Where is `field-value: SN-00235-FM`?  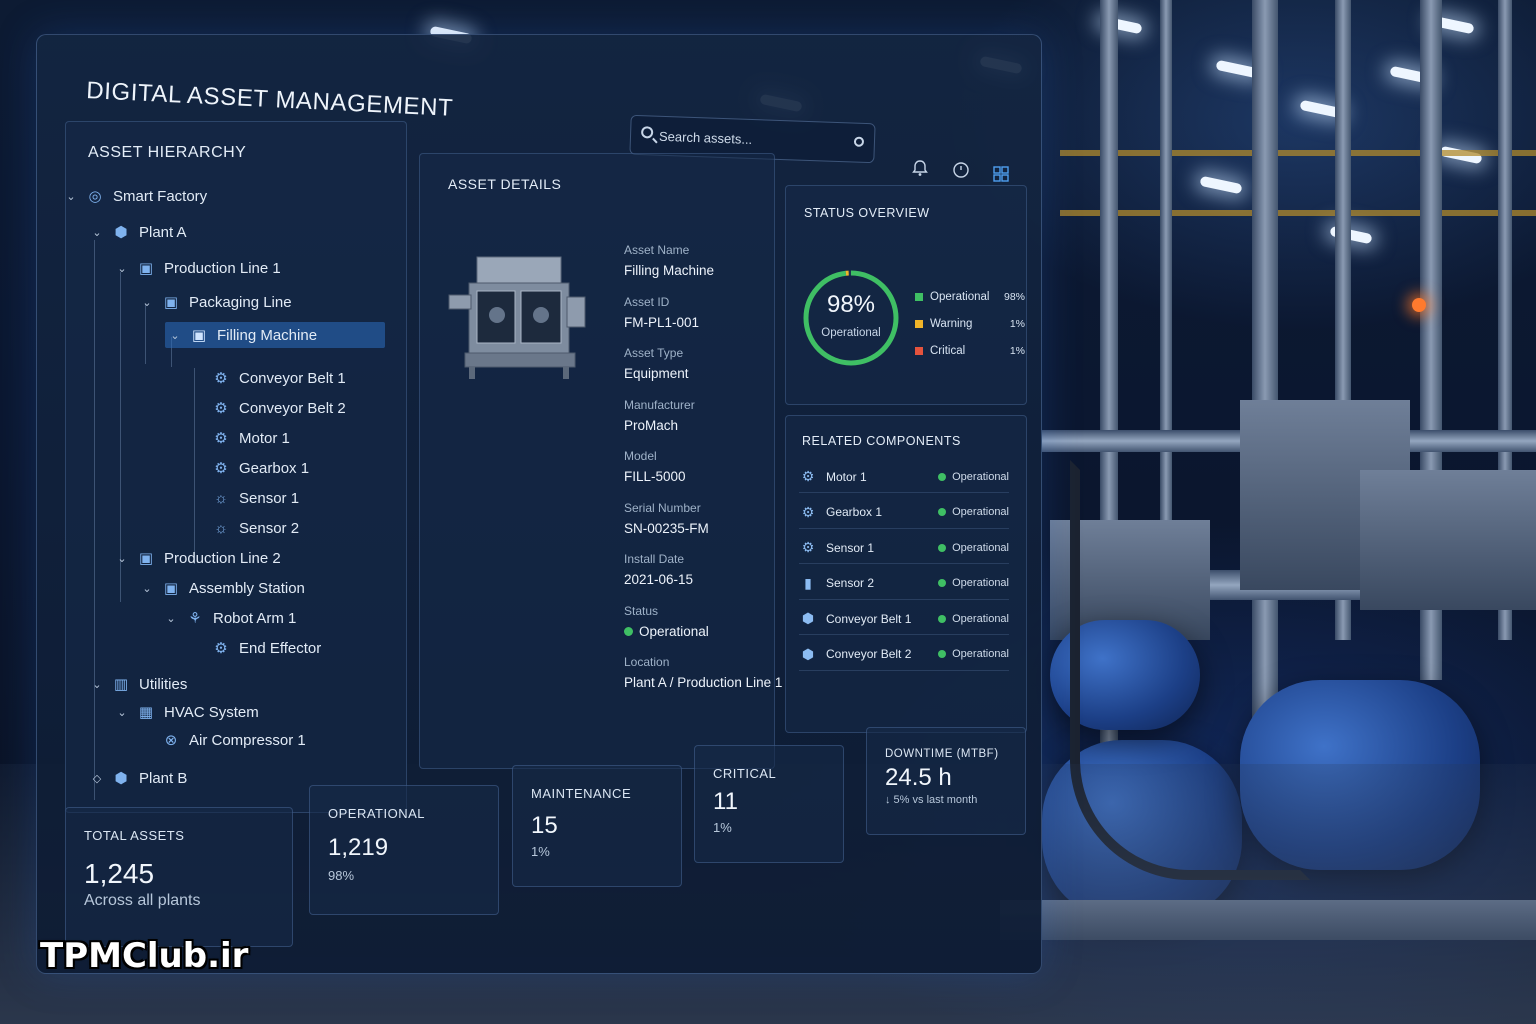 field-value: SN-00235-FM is located at coordinates (666, 528).